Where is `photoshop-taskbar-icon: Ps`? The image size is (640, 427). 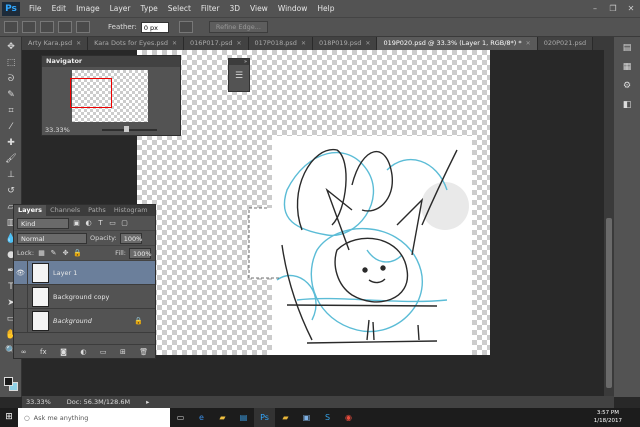
photoshop-taskbar-icon: Ps is located at coordinates (264, 417).